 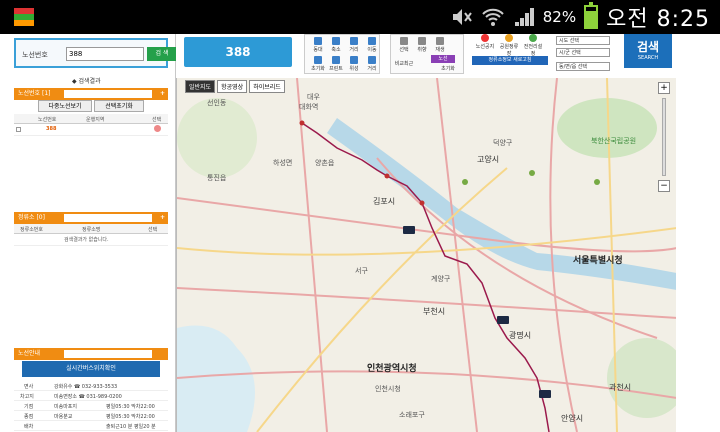 What do you see at coordinates (153, 230) in the screenshot?
I see `stop-col-select: 선택` at bounding box center [153, 230].